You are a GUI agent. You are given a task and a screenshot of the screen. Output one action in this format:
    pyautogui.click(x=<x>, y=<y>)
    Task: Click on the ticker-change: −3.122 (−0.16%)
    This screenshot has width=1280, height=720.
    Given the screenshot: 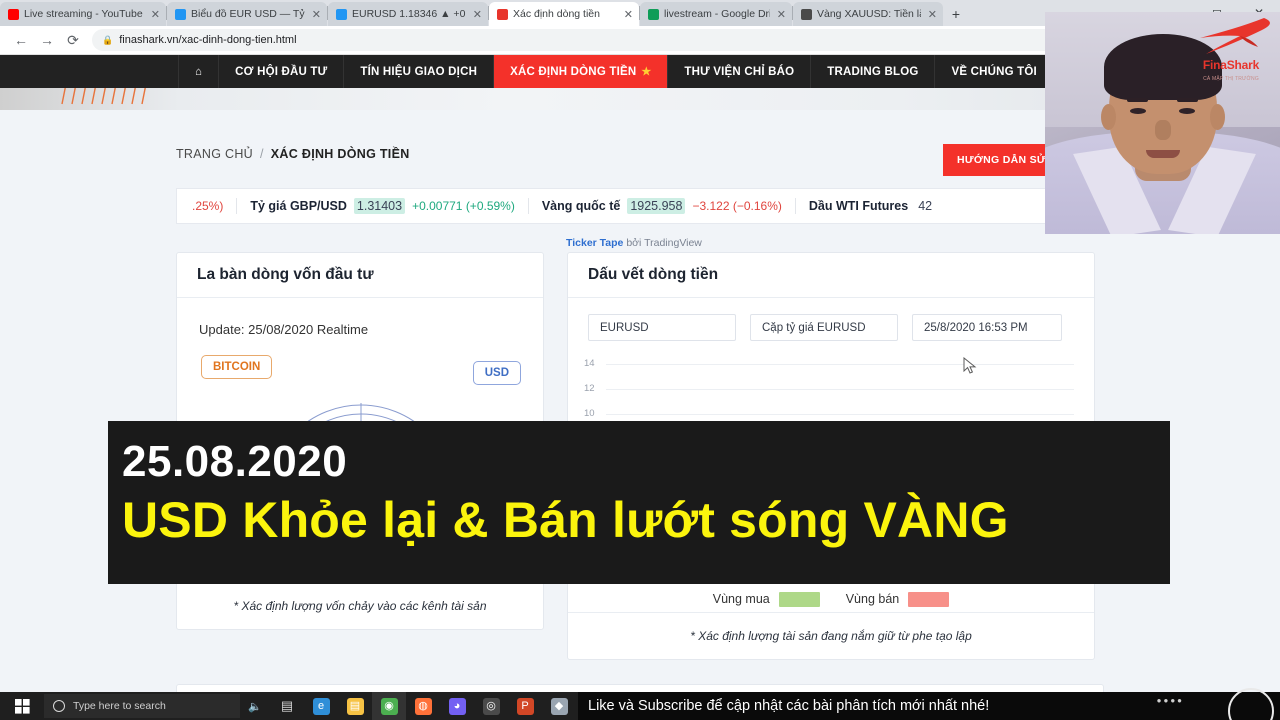 What is the action you would take?
    pyautogui.click(x=737, y=206)
    